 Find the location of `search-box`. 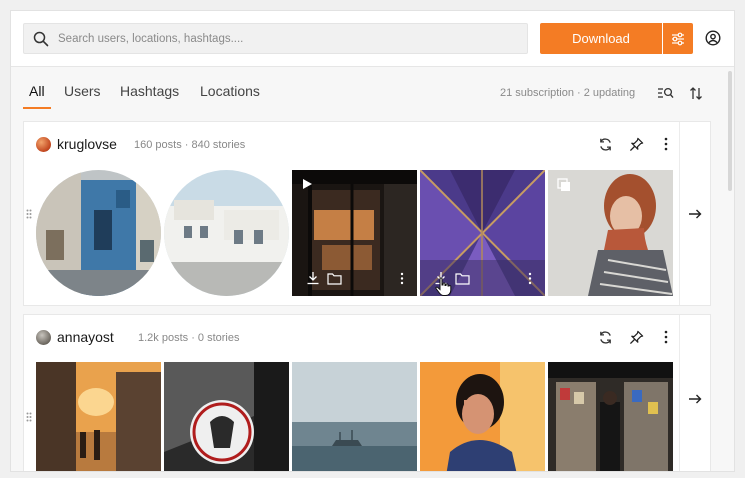

search-box is located at coordinates (275, 38).